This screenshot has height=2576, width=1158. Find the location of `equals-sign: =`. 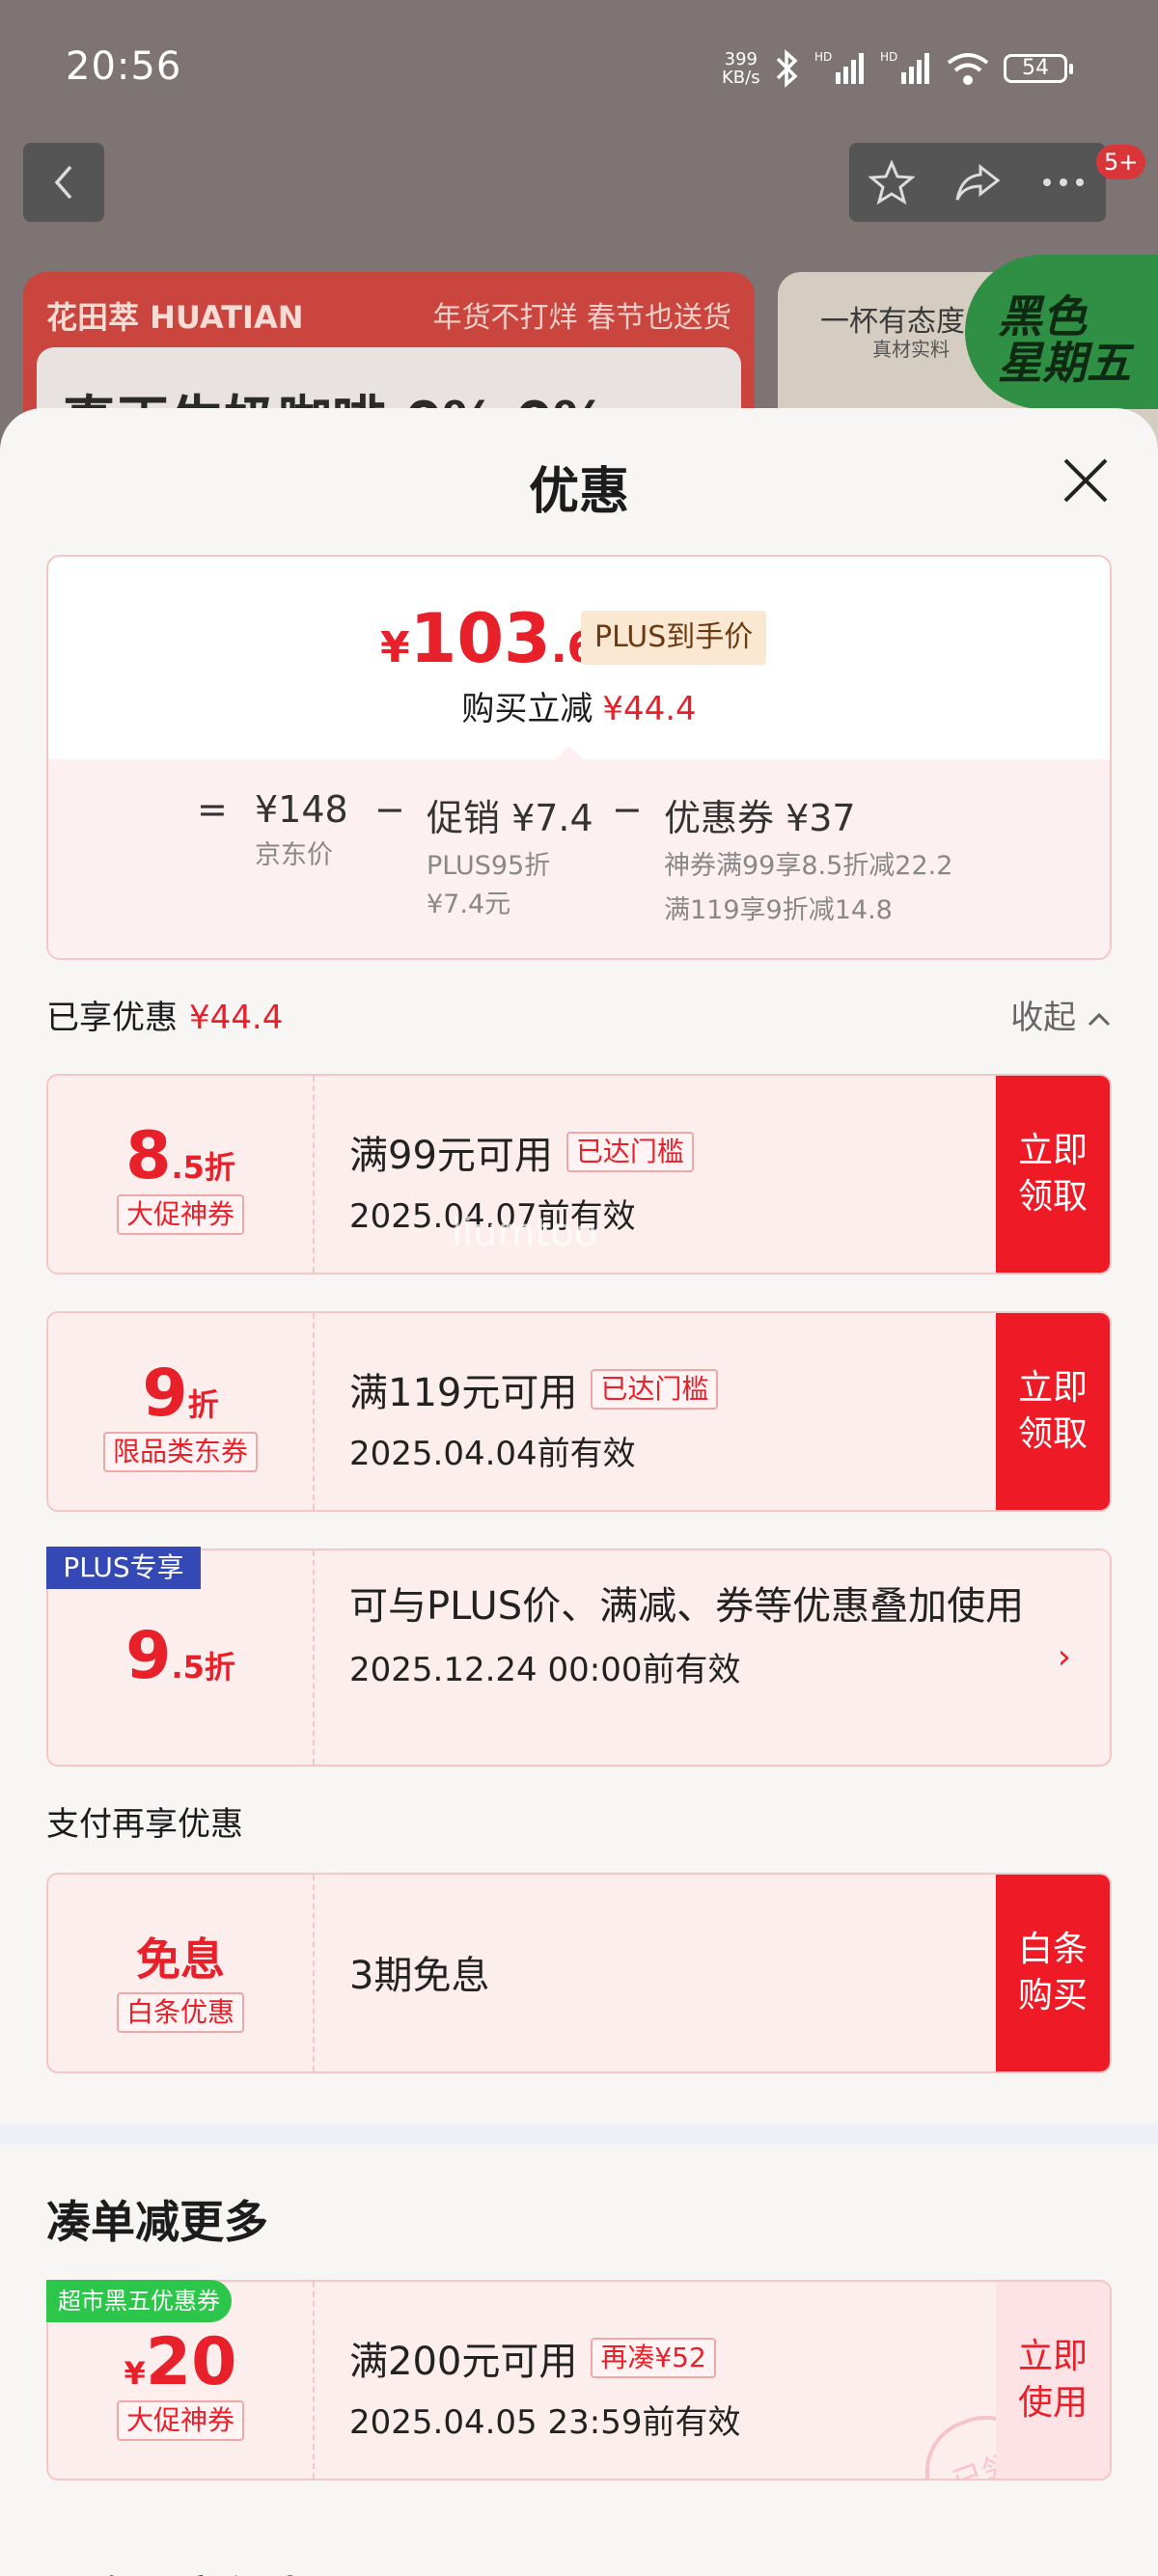

equals-sign: = is located at coordinates (212, 810).